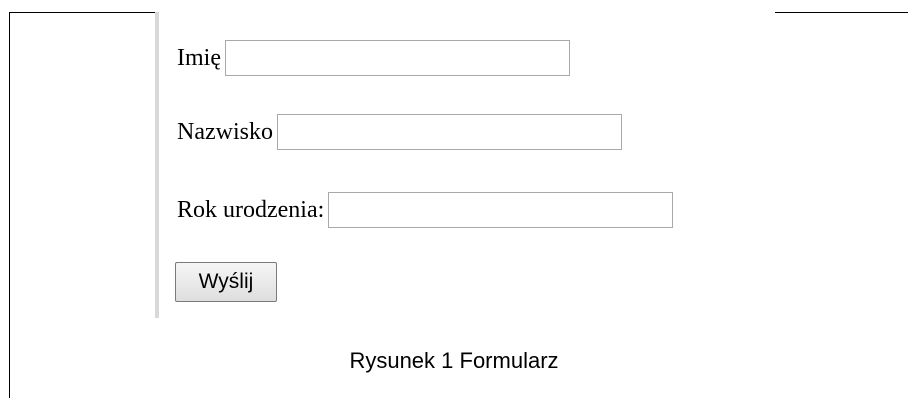 The image size is (908, 398). What do you see at coordinates (454, 360) in the screenshot?
I see `figure-caption: Rysunek 1 Formularz` at bounding box center [454, 360].